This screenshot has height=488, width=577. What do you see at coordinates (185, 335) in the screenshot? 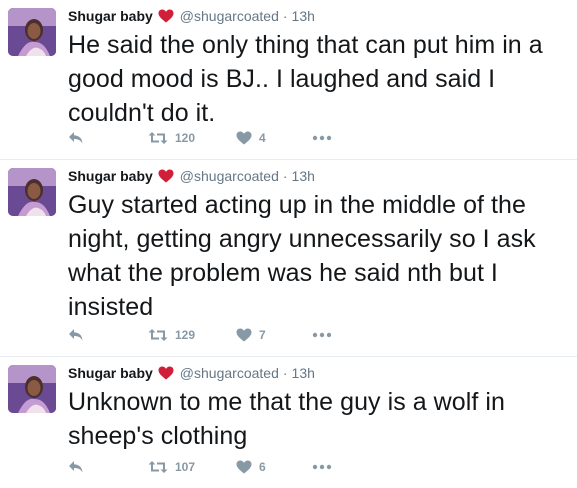
I see `retweet-count: 129` at bounding box center [185, 335].